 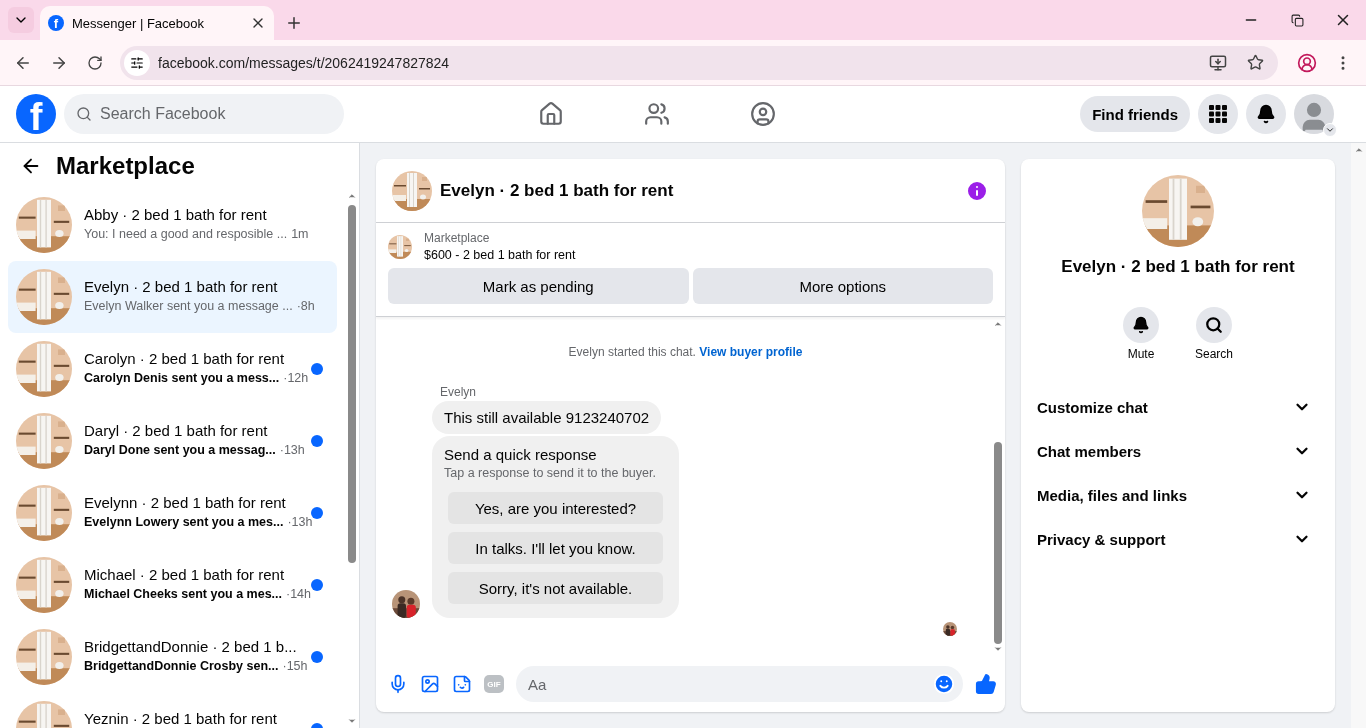 I want to click on conversation-name: Evelynn · 2 bed 1 bath for rent, so click(x=185, y=502).